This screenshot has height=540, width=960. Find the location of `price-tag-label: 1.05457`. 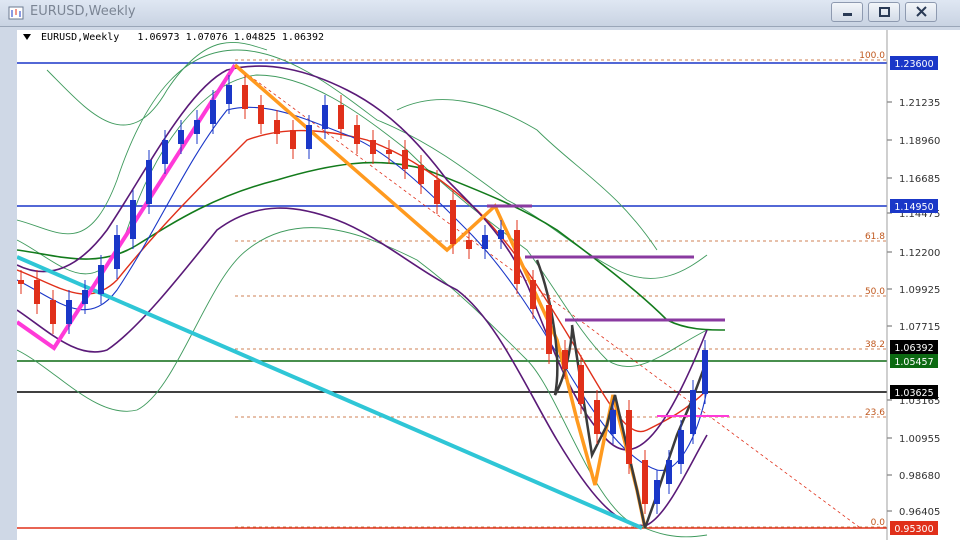

price-tag-label: 1.05457 is located at coordinates (913, 362).